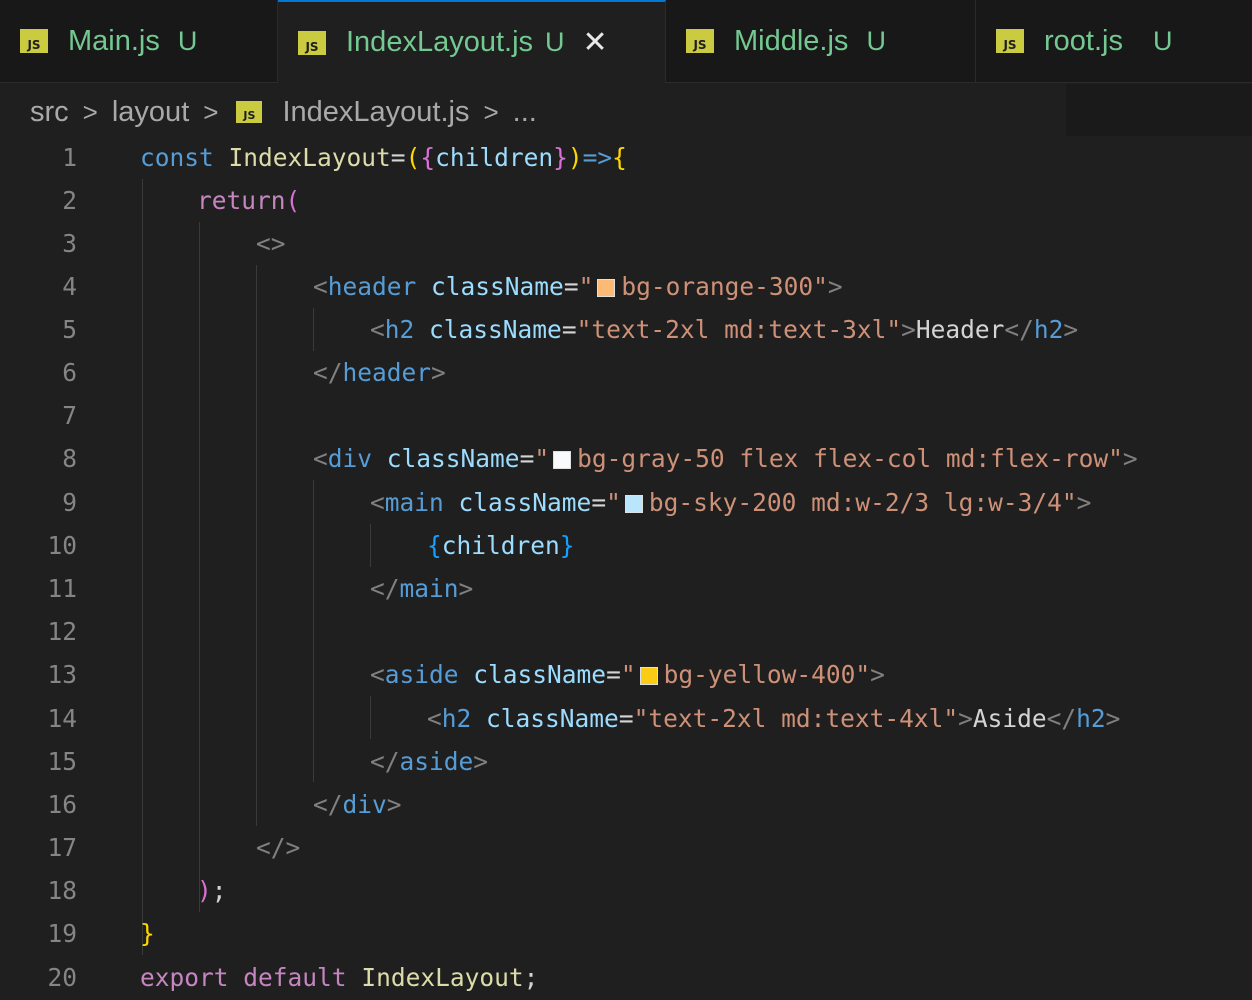  What do you see at coordinates (626, 545) in the screenshot?
I see `code-line: 10 {children}` at bounding box center [626, 545].